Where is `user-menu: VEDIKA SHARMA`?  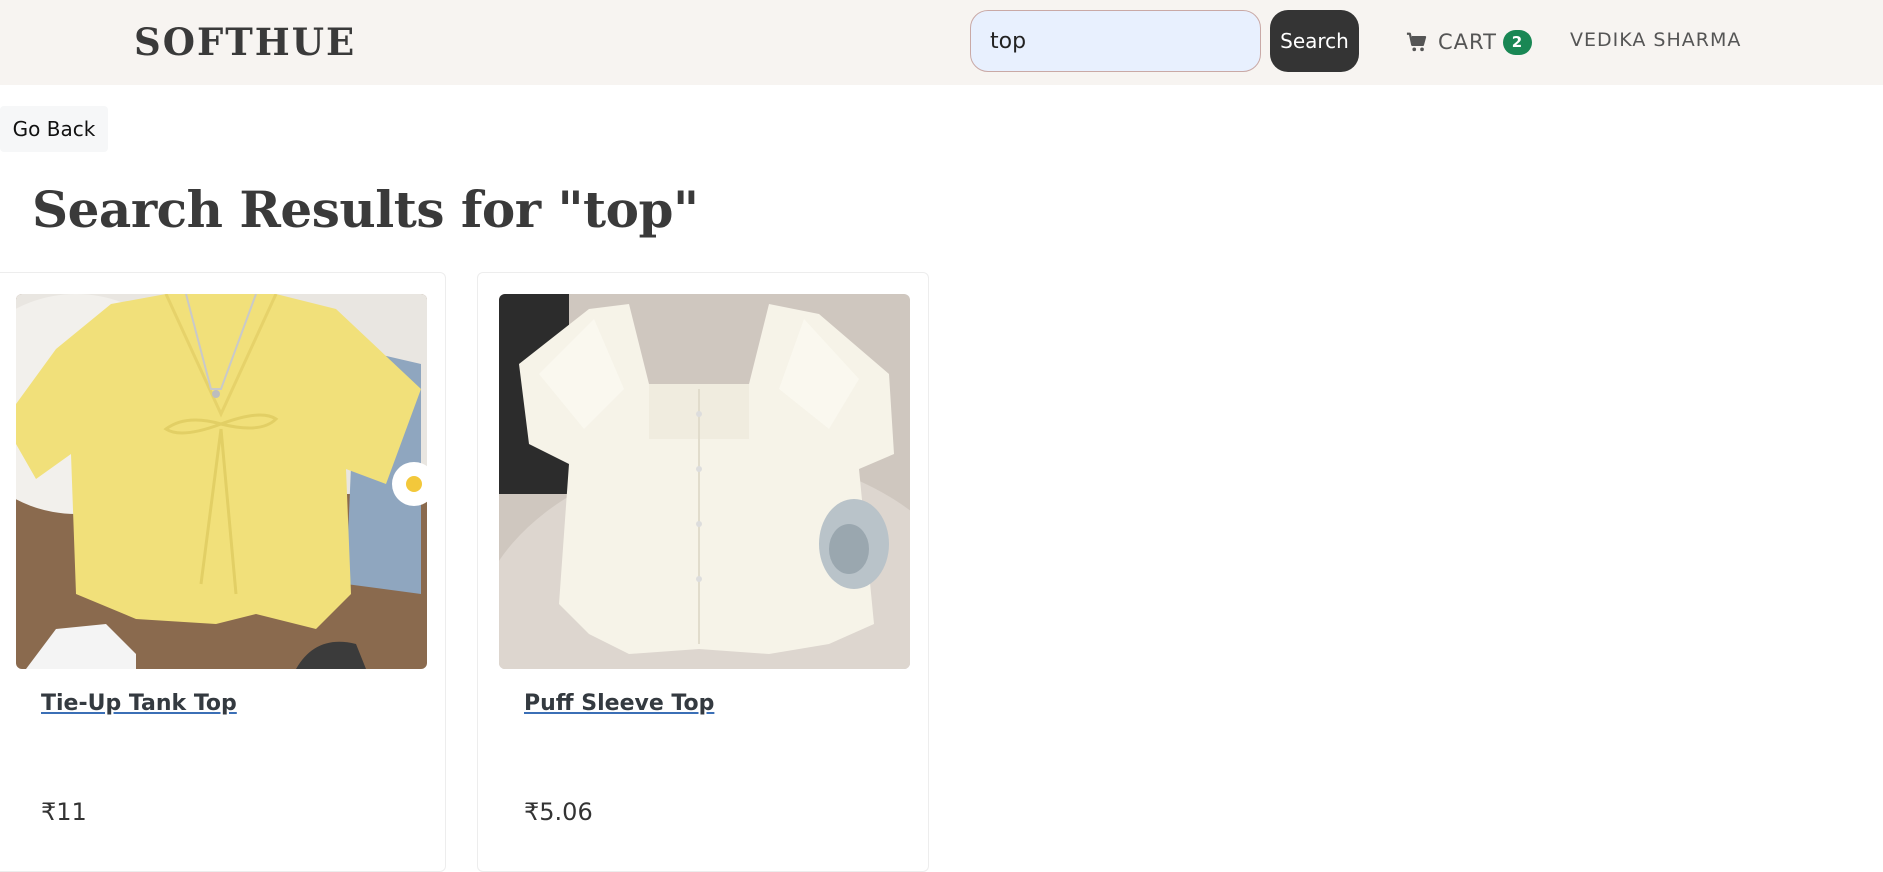 user-menu: VEDIKA SHARMA is located at coordinates (1655, 40).